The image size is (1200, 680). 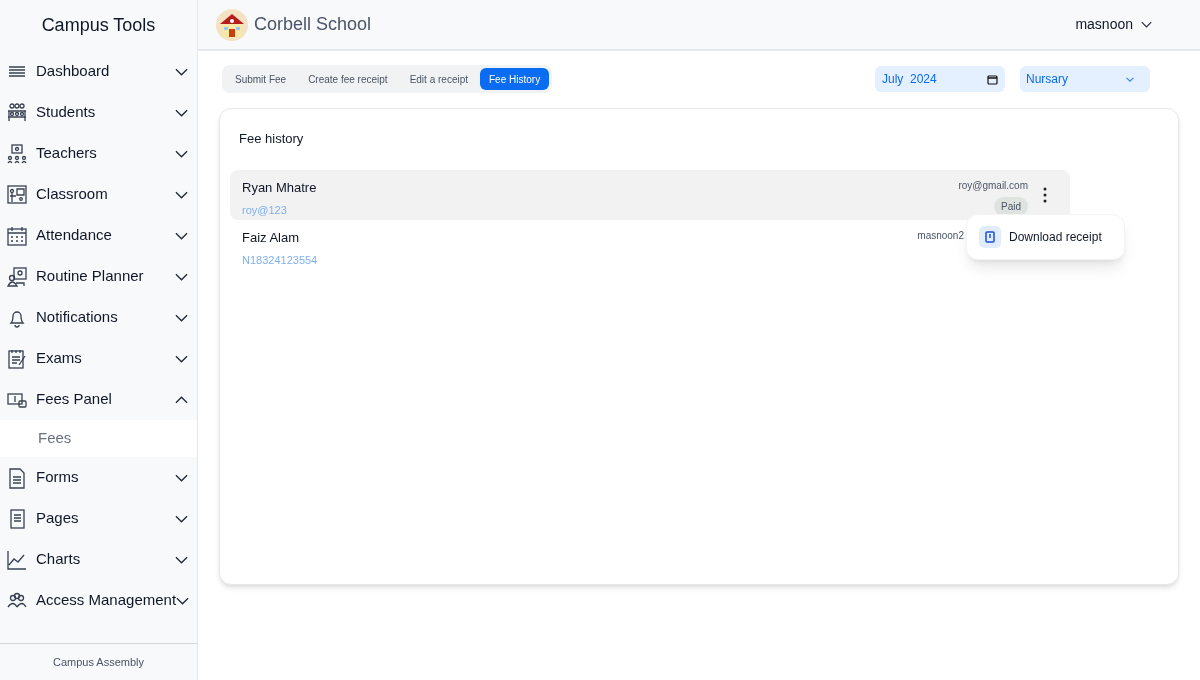 I want to click on school-name: Corbell School, so click(x=313, y=24).